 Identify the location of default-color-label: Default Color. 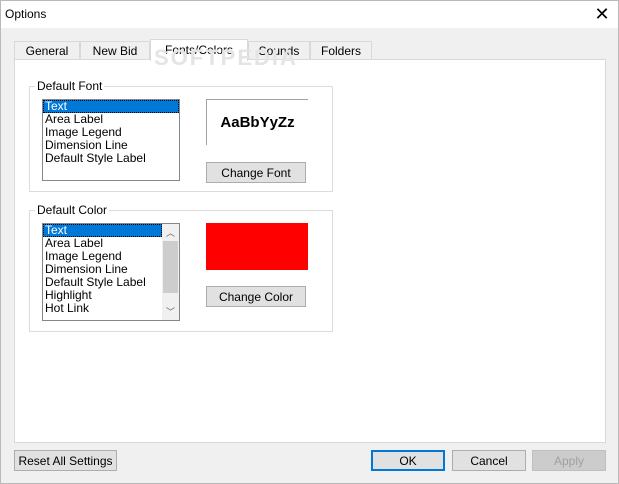
(72, 210).